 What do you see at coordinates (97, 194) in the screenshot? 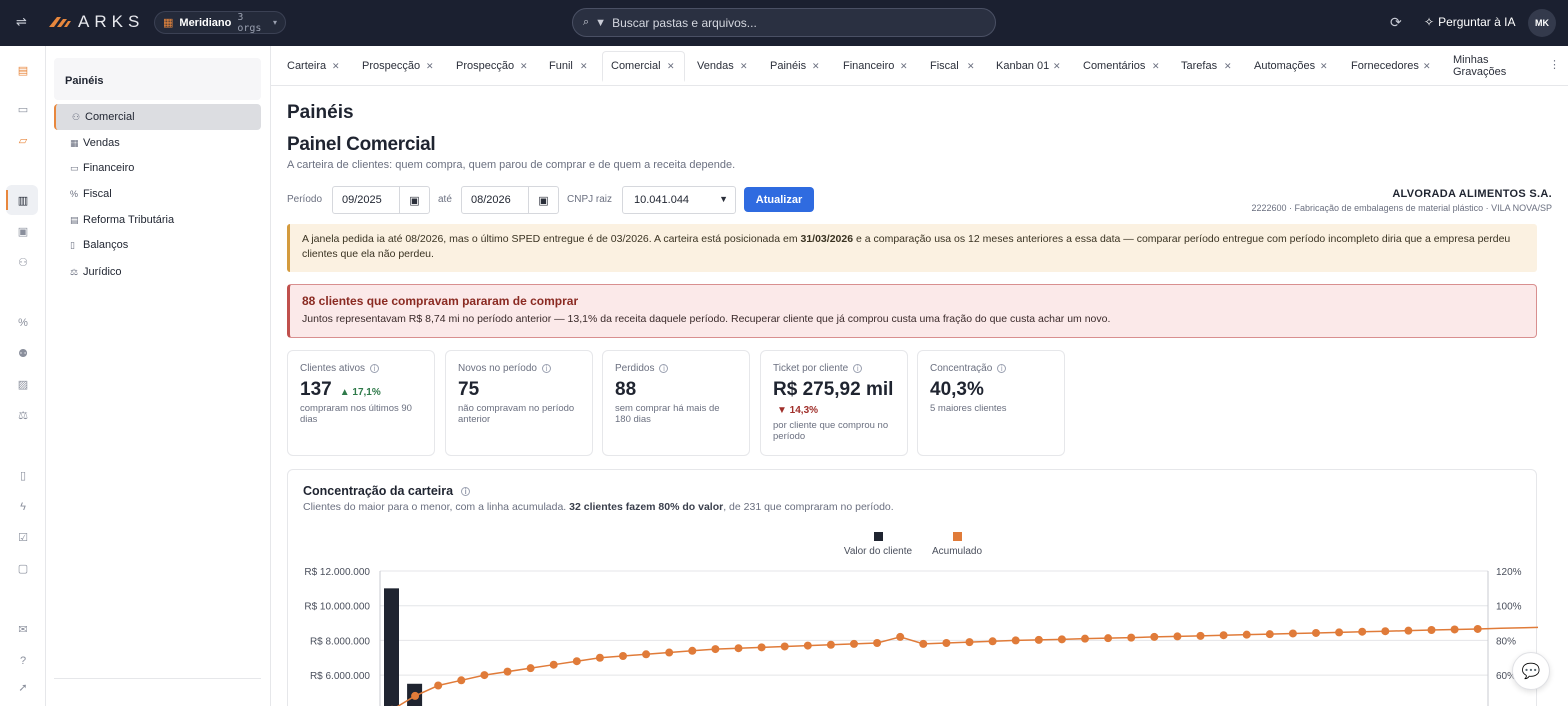
I see `sidebar-item-label: Fiscal` at bounding box center [97, 194].